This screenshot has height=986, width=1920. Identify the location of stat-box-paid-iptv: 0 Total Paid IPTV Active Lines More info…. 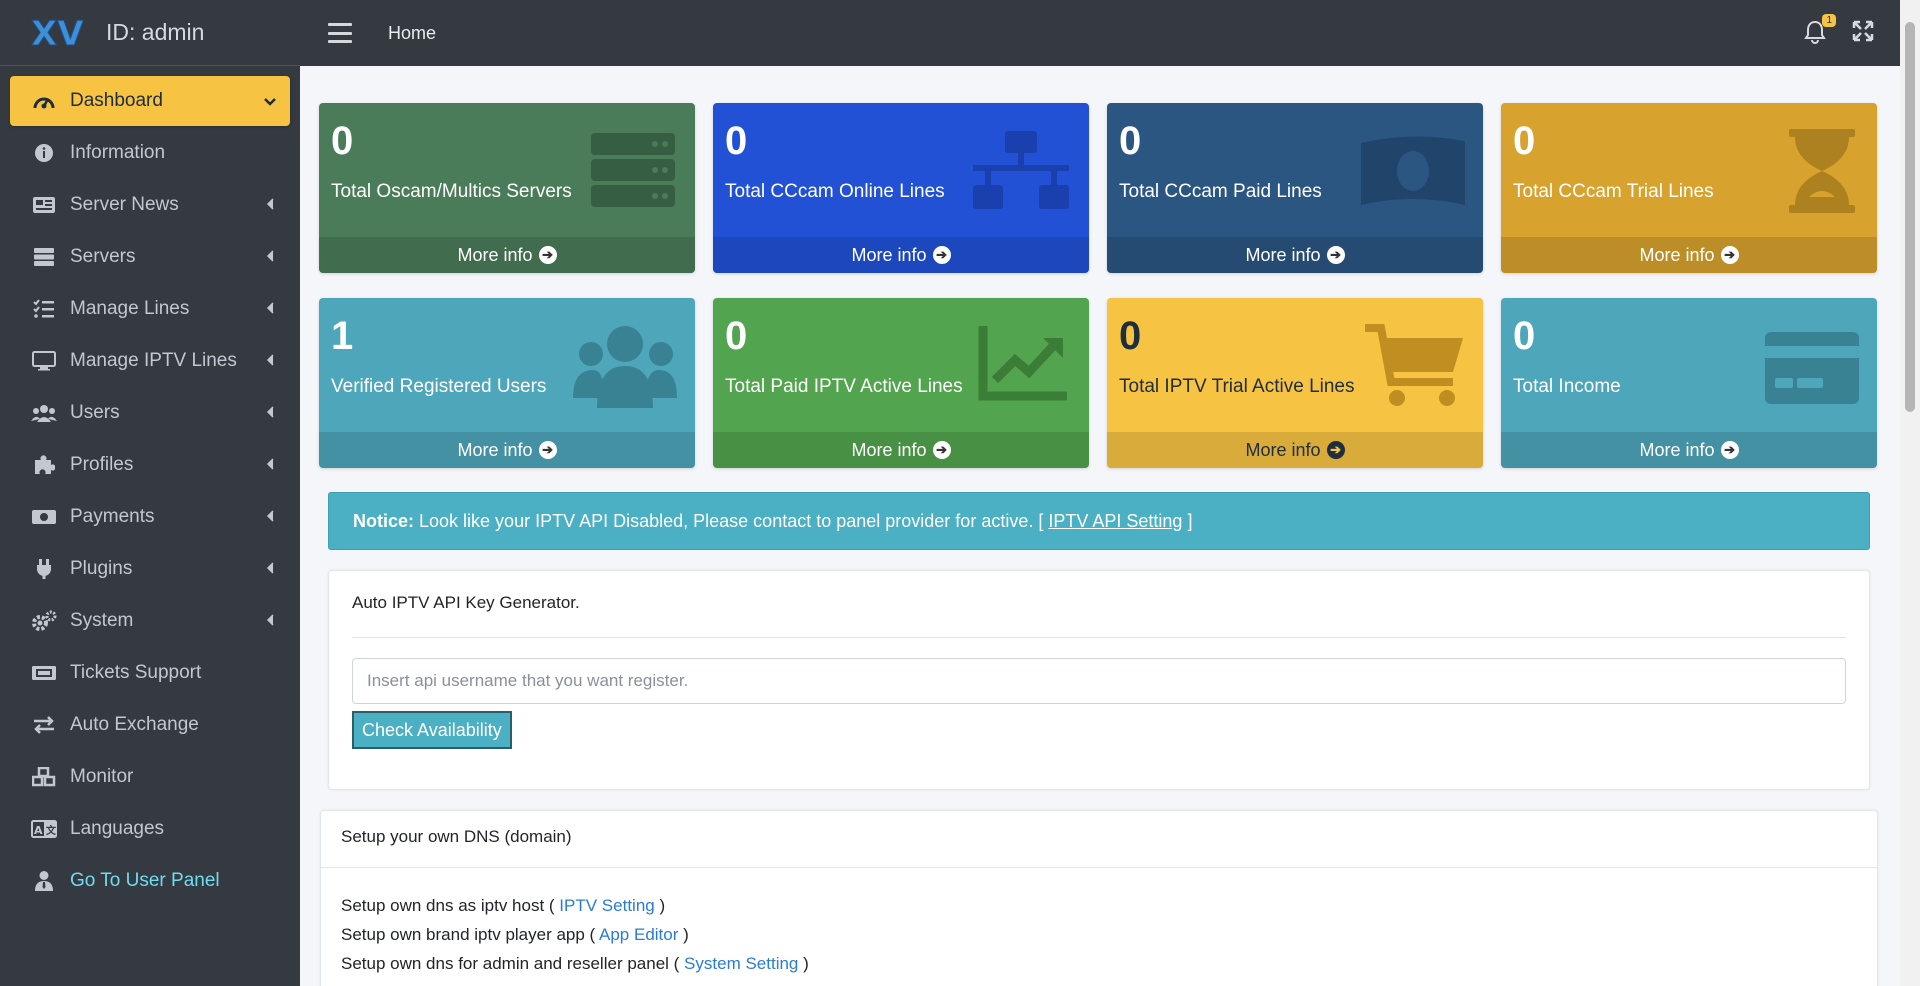
(901, 383).